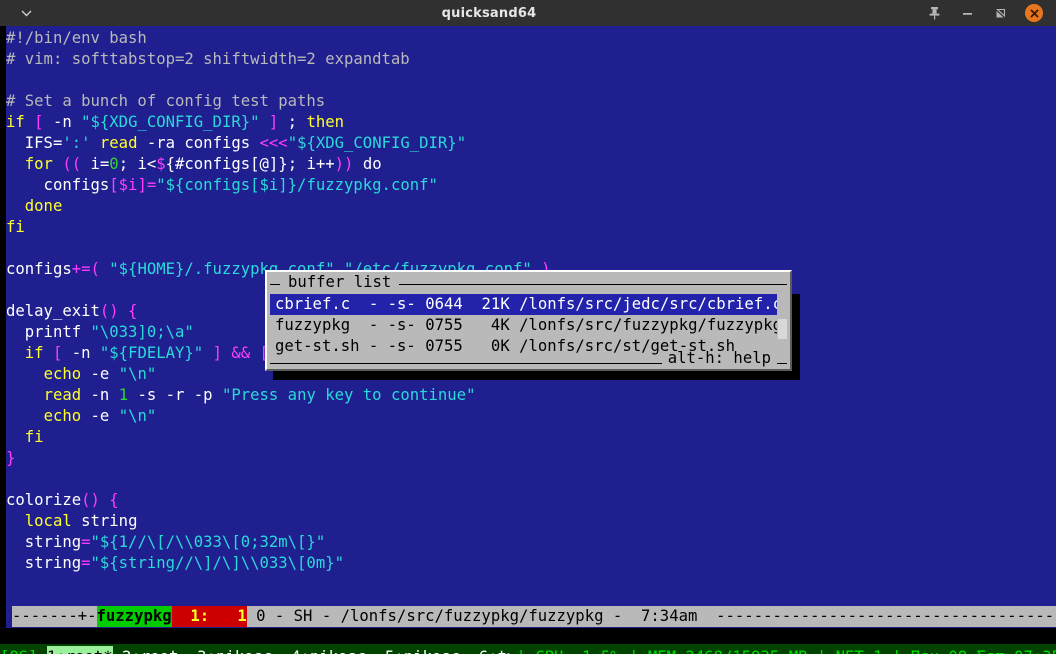  I want to click on code-token: for, so click(38, 164).